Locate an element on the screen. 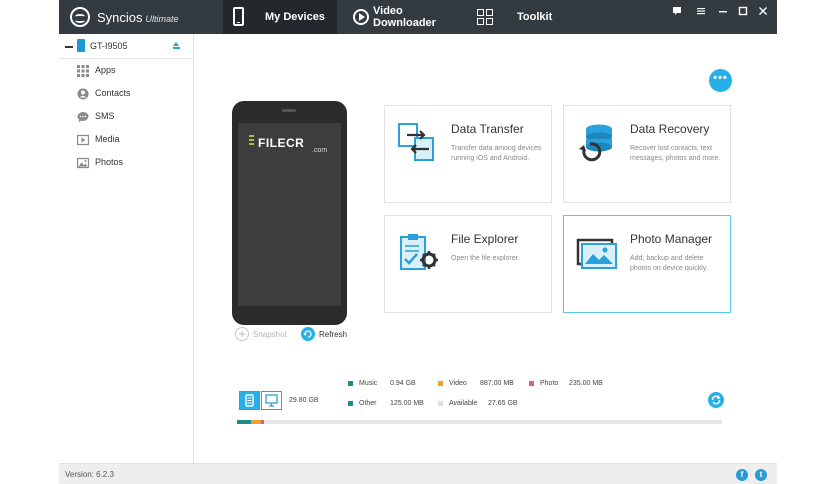 The image size is (836, 484). refresh-storage-button is located at coordinates (716, 400).